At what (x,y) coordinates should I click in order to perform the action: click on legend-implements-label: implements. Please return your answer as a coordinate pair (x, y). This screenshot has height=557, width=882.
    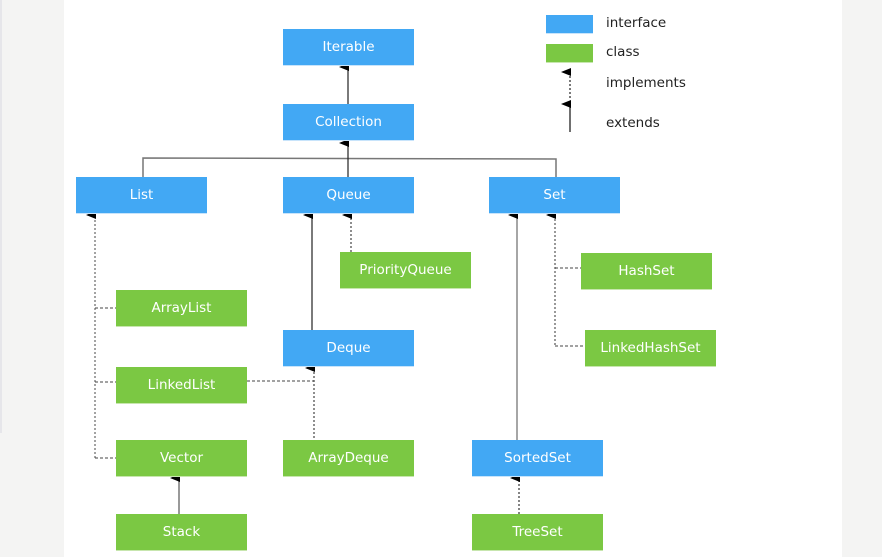
    Looking at the image, I should click on (646, 83).